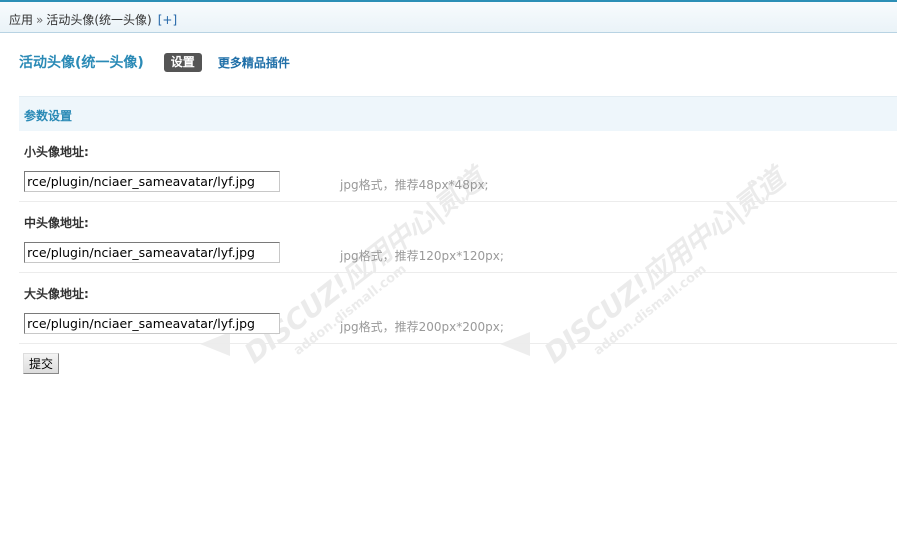  Describe the element at coordinates (21, 20) in the screenshot. I see `breadcrumb-root: 应用` at that location.